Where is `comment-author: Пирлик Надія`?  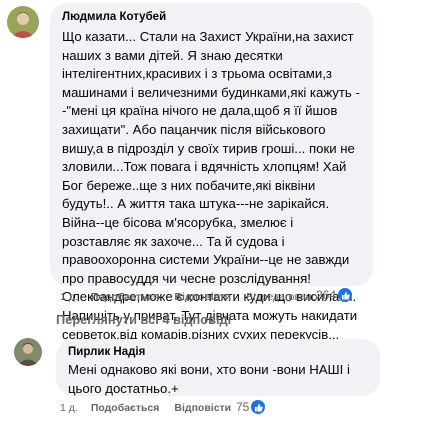
comment-author: Пирлик Надія is located at coordinates (218, 352).